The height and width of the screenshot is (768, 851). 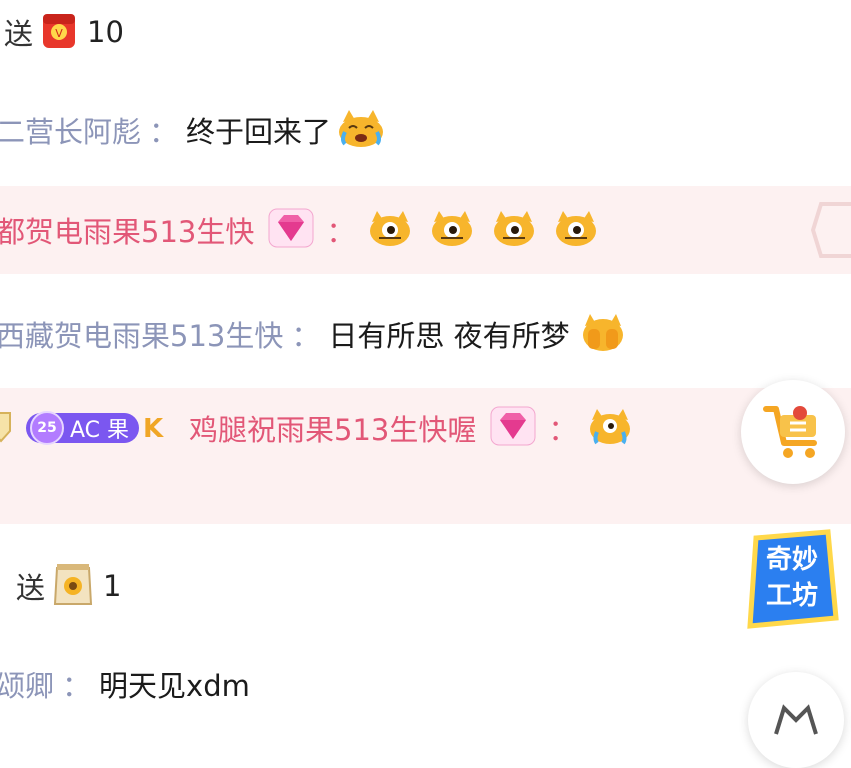 I want to click on rank-badge-icon: K, so click(x=156, y=428).